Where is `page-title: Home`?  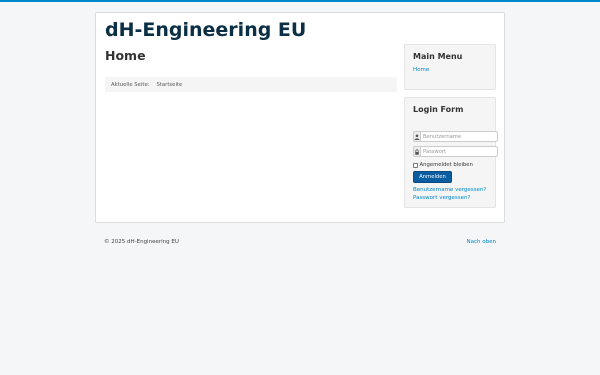 page-title: Home is located at coordinates (125, 55).